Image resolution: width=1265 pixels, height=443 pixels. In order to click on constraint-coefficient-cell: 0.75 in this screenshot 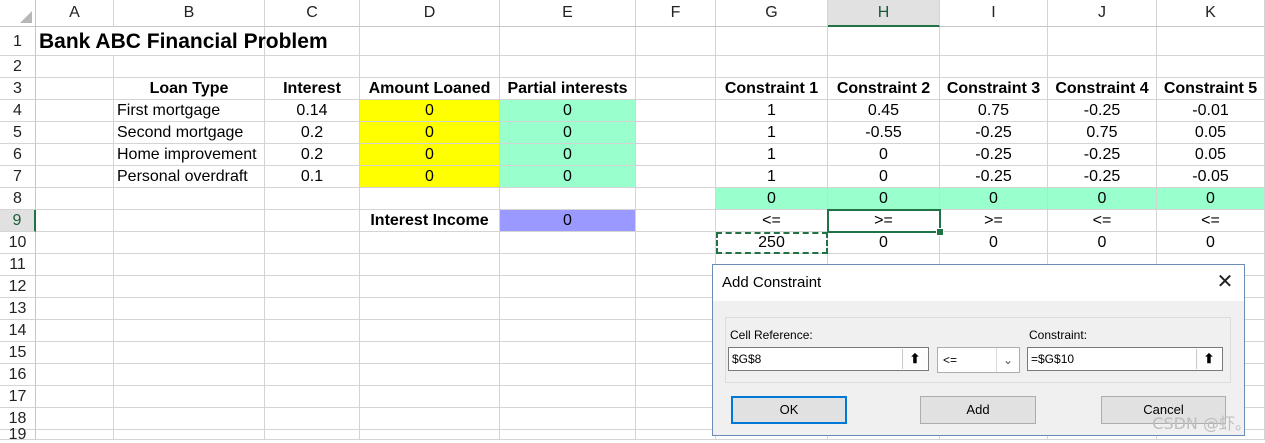, I will do `click(994, 111)`.